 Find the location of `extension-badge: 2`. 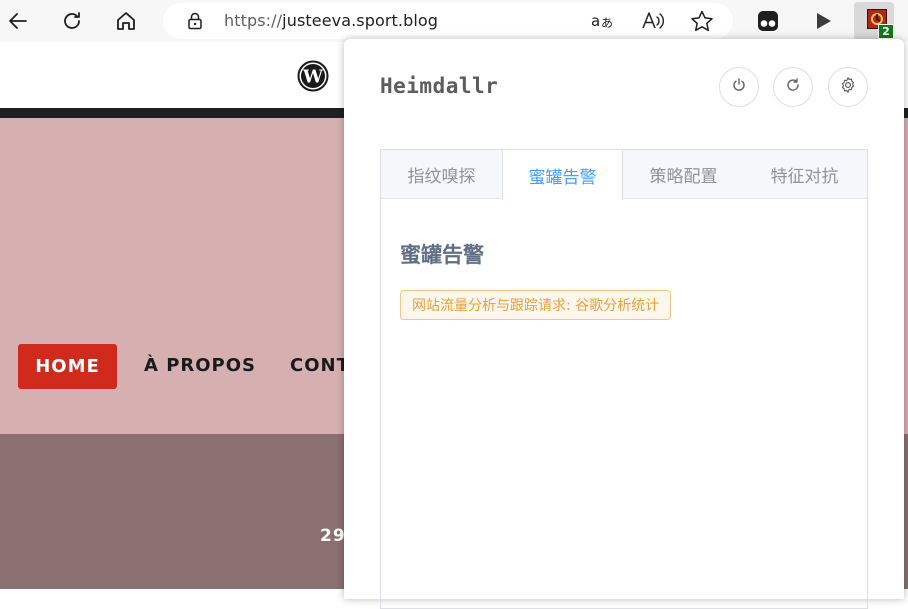

extension-badge: 2 is located at coordinates (886, 31).